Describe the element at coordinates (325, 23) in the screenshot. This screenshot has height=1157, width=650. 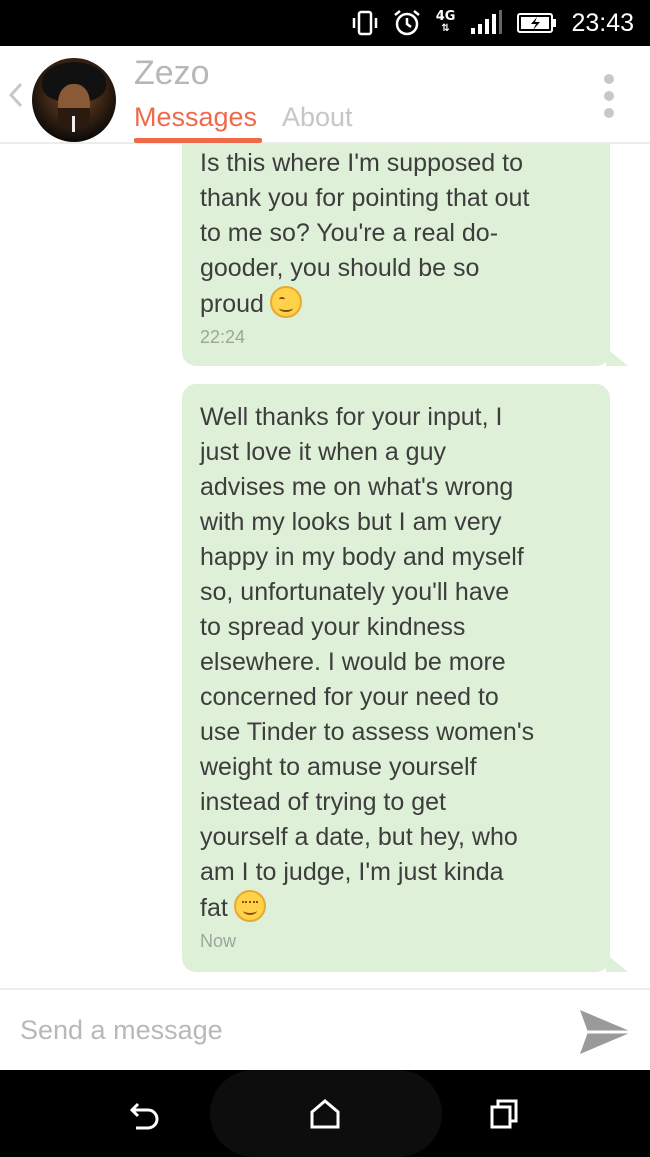
I see `status-bar: 4G ⇅ 23:43` at that location.